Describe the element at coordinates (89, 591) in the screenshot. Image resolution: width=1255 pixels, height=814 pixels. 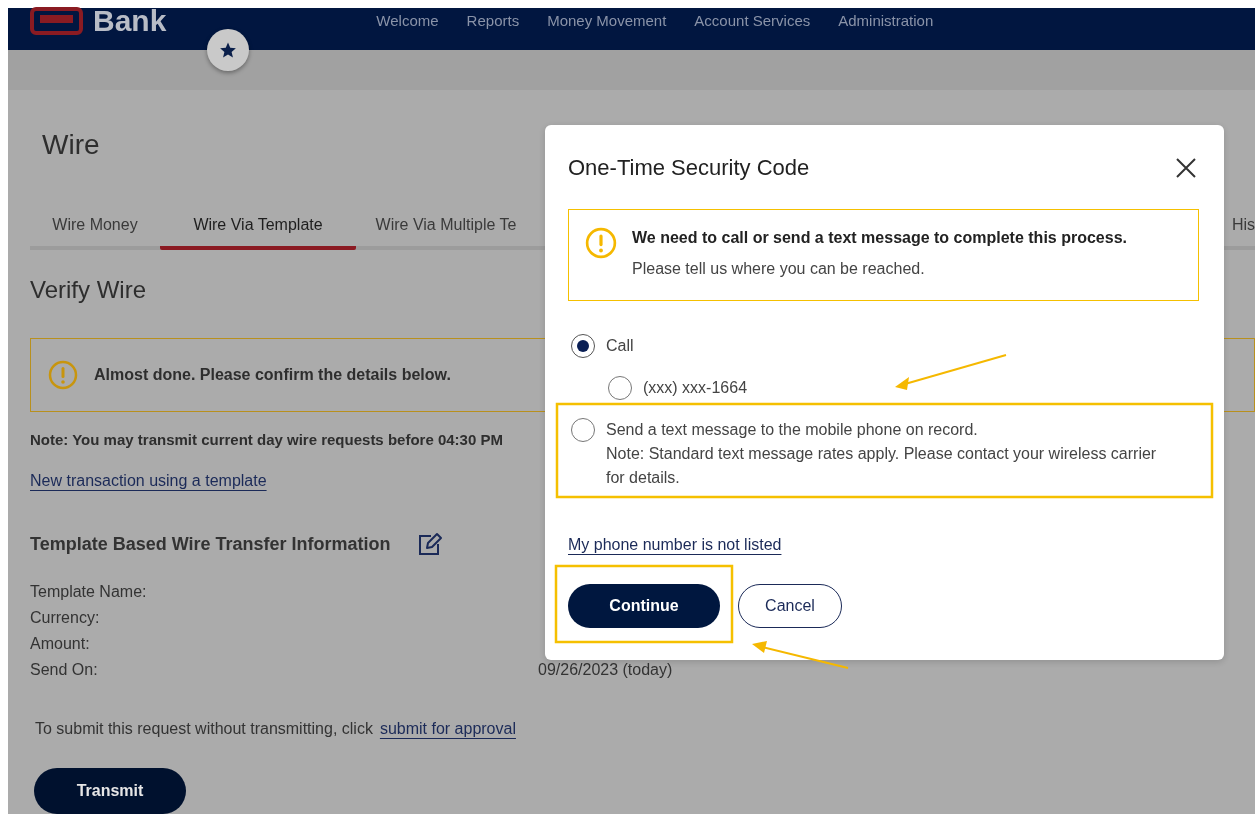
I see `detail-label: Template Name:` at that location.